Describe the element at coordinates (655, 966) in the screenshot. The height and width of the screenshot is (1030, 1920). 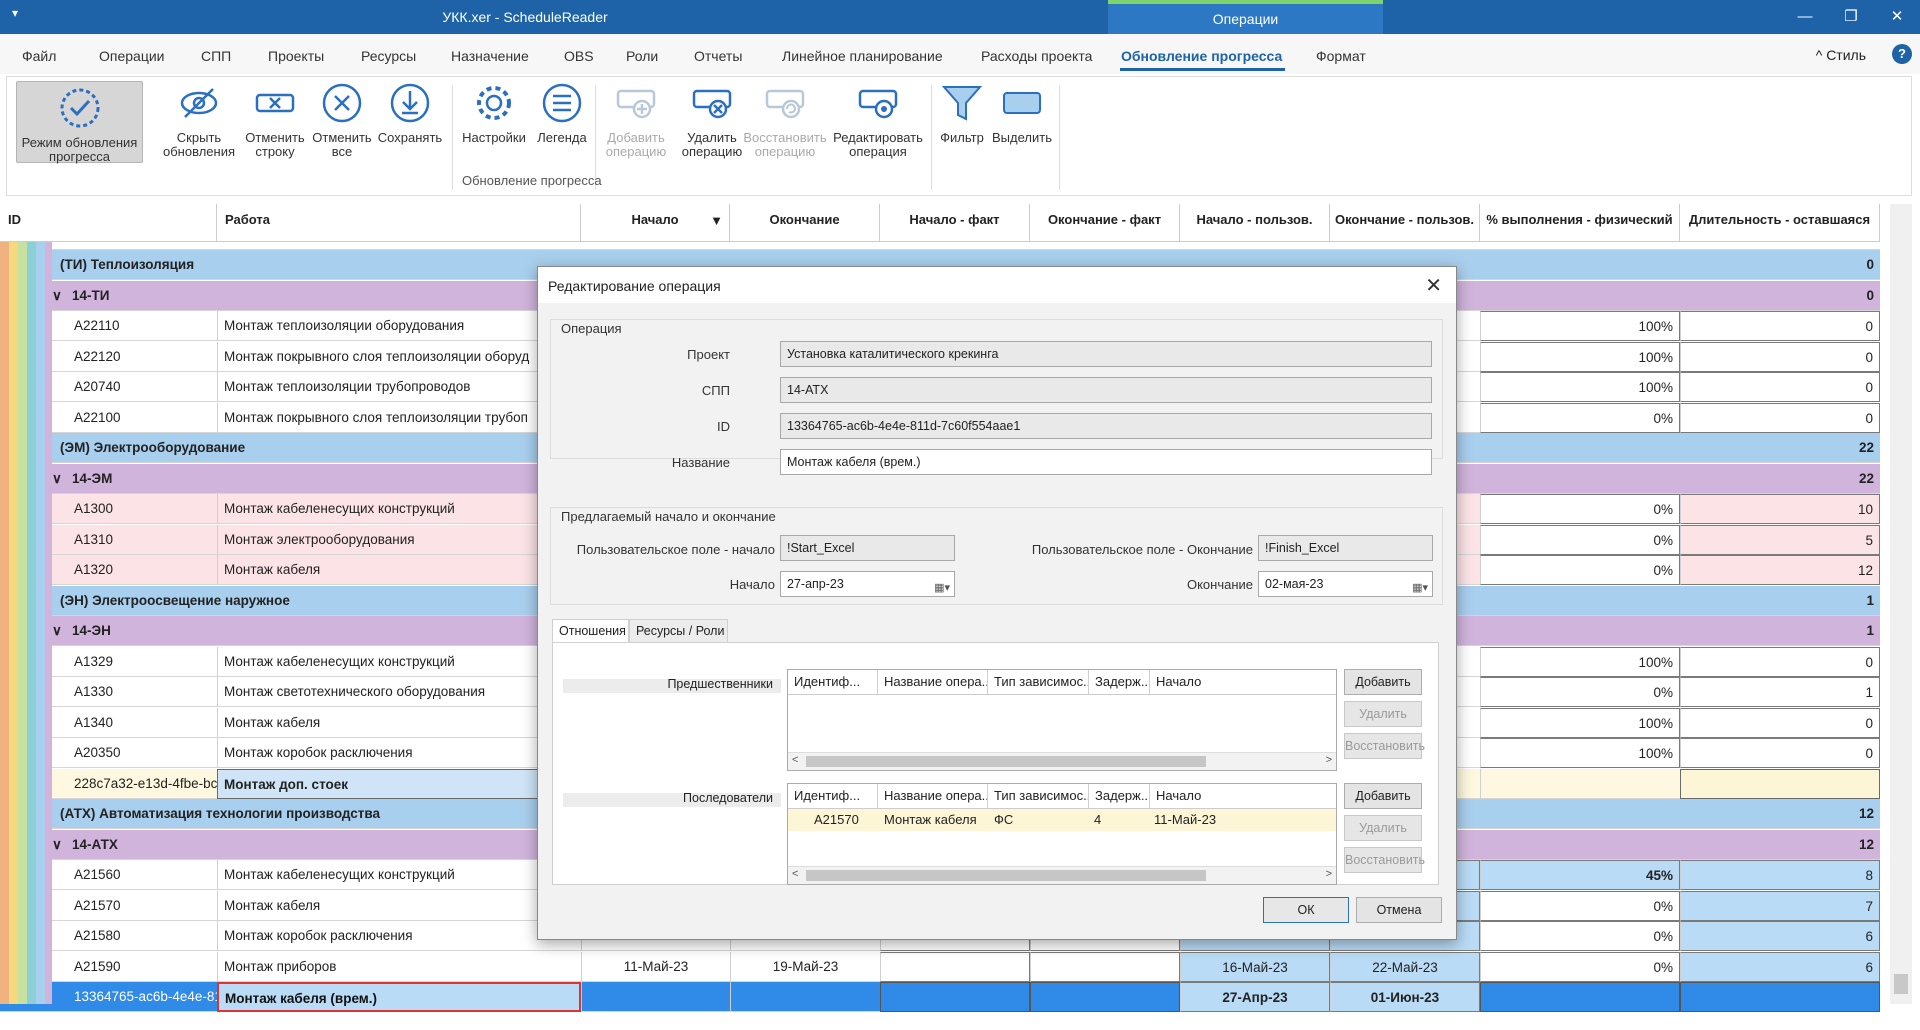
I see `start-cell: 11-Май-23` at that location.